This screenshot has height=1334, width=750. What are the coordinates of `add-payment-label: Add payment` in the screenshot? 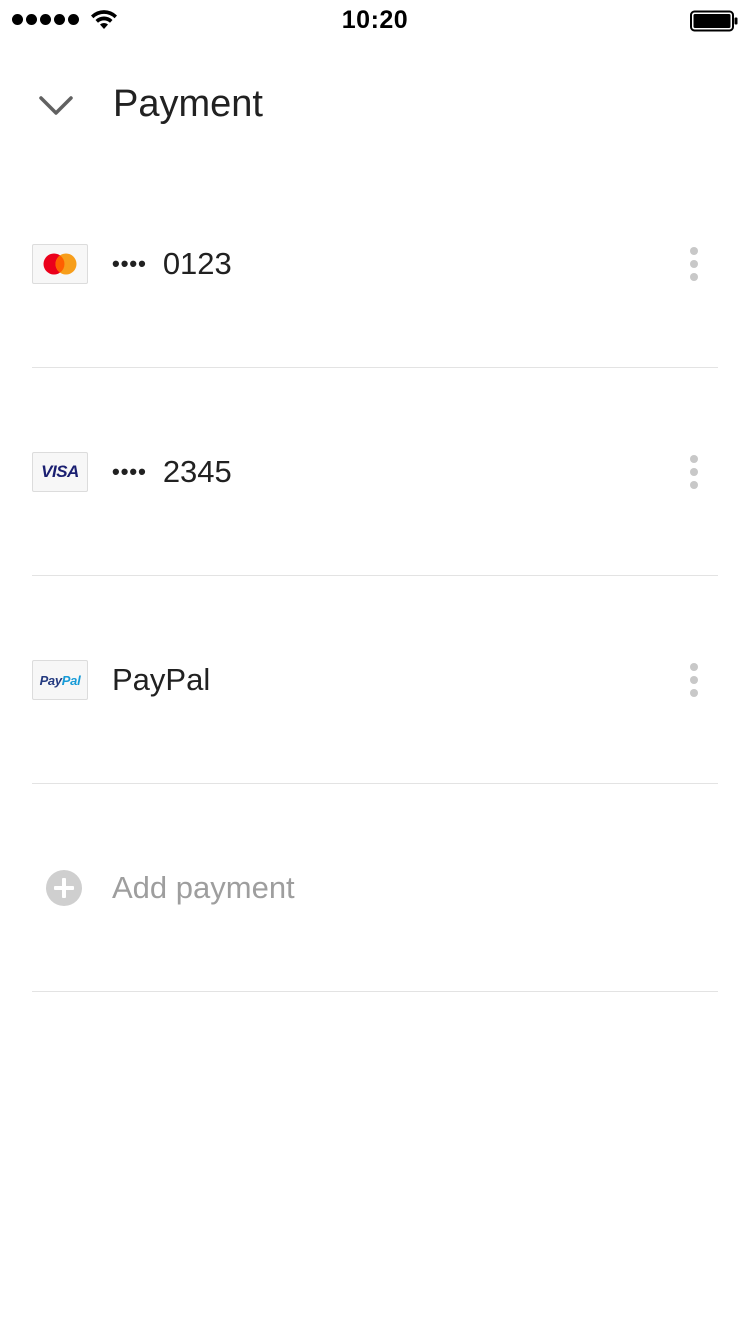 It's located at (203, 887).